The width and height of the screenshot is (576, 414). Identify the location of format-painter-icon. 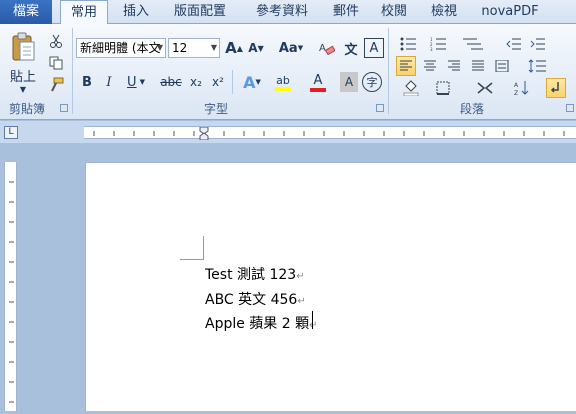
(56, 85).